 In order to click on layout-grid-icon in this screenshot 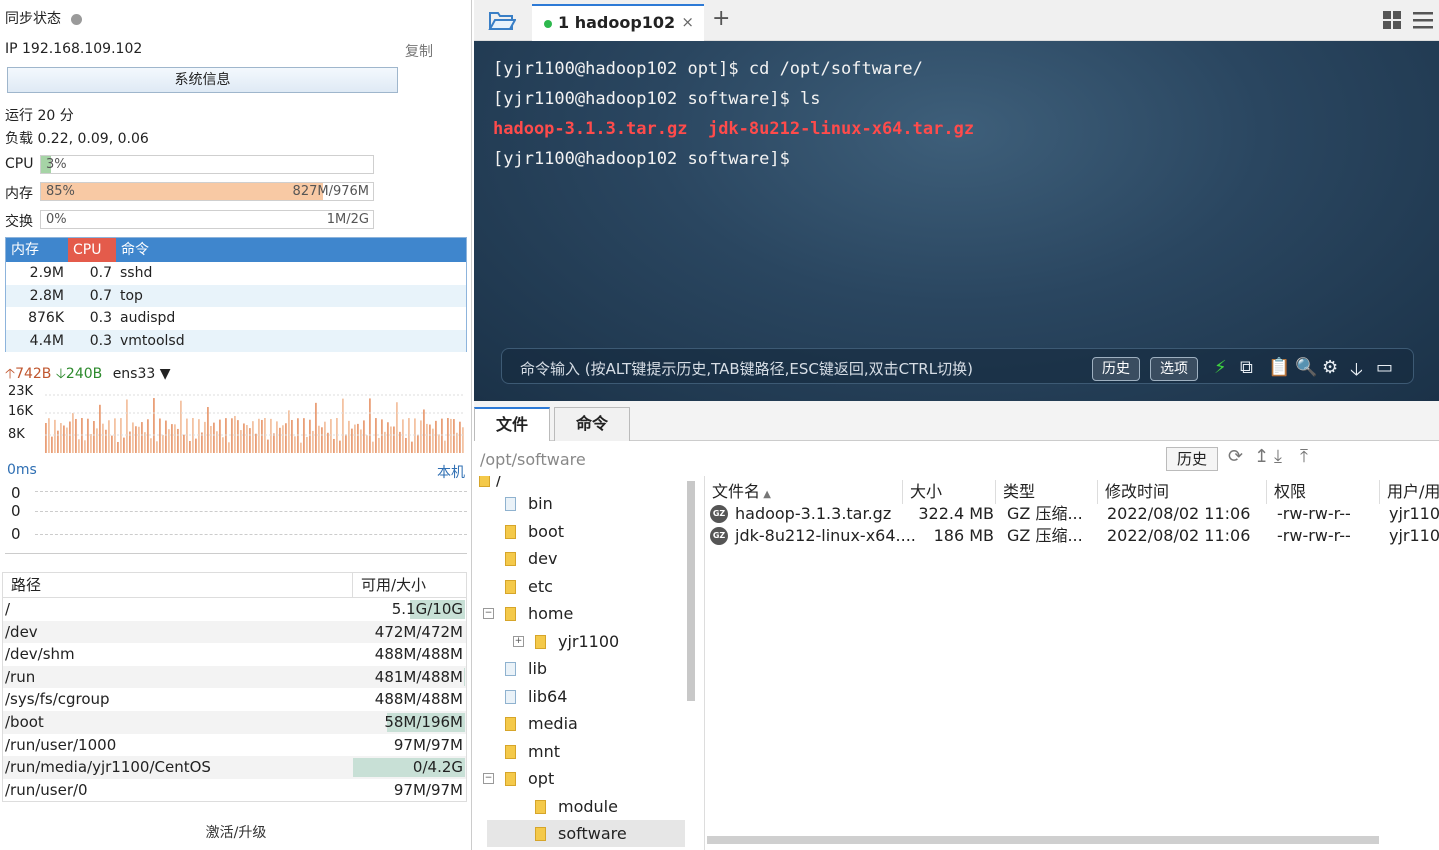, I will do `click(1392, 20)`.